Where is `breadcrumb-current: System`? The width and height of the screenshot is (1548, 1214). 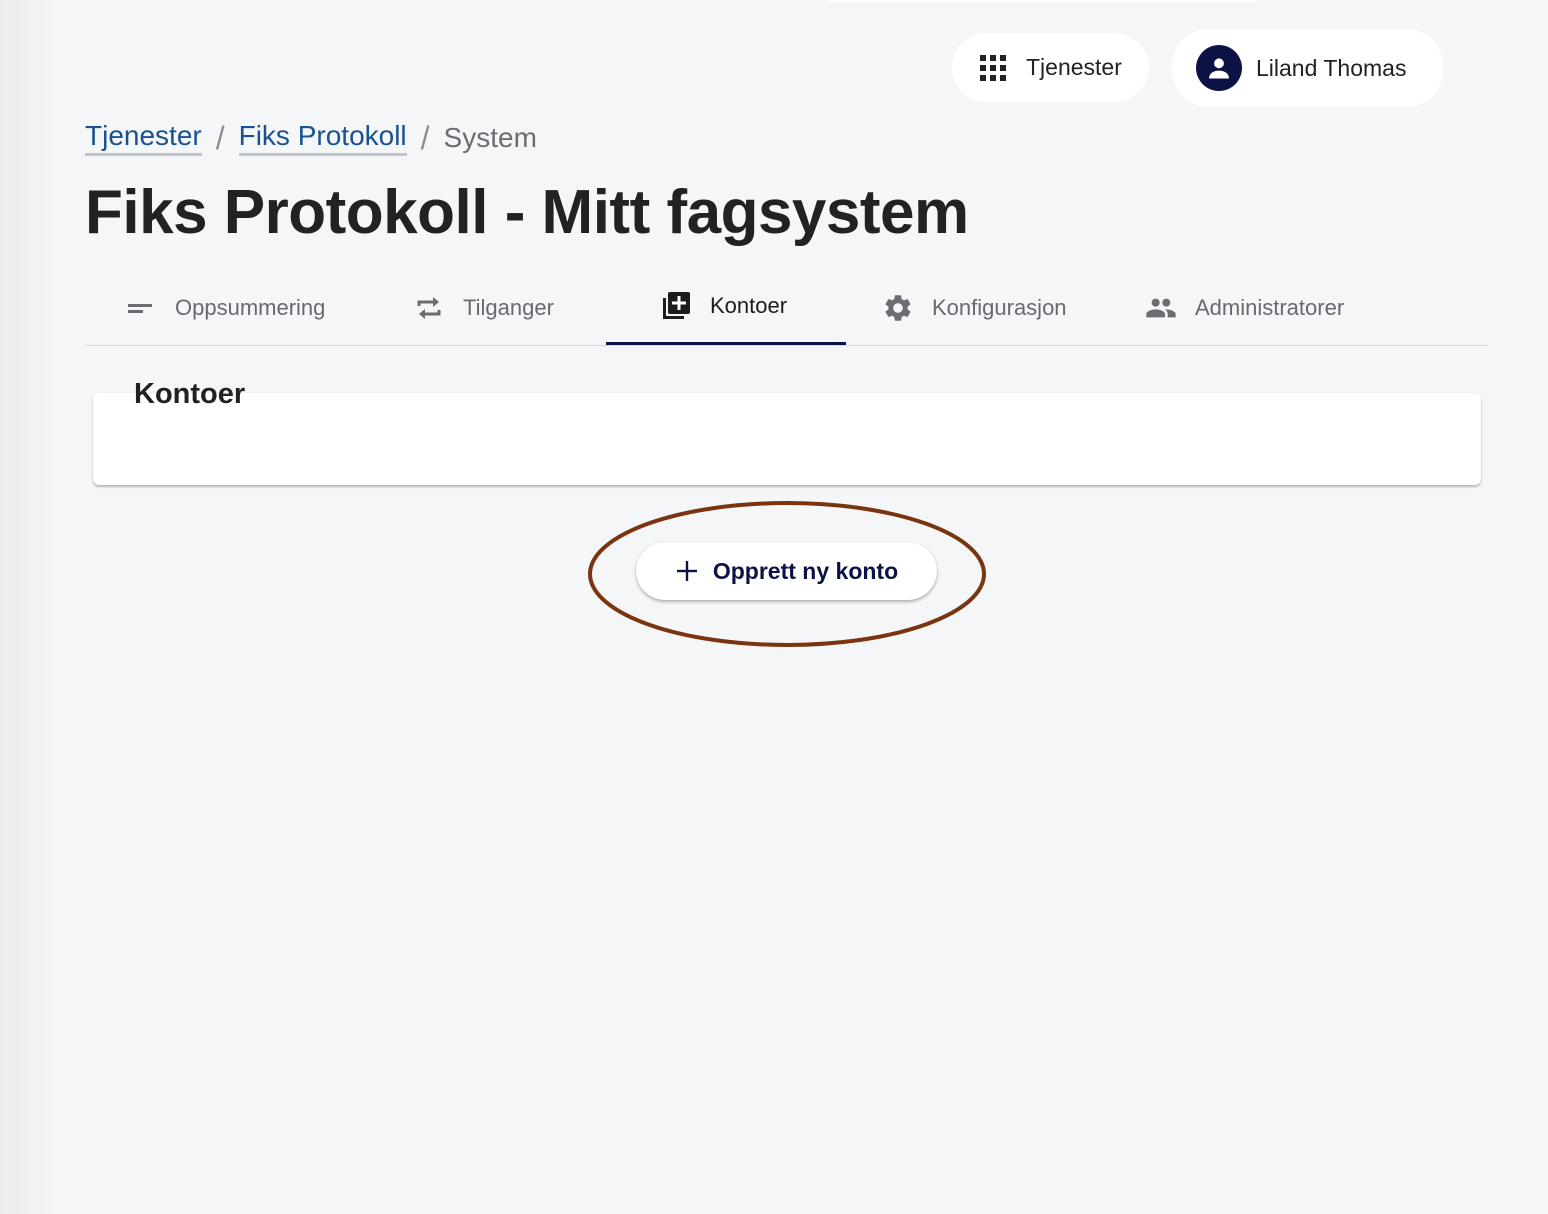
breadcrumb-current: System is located at coordinates (490, 137).